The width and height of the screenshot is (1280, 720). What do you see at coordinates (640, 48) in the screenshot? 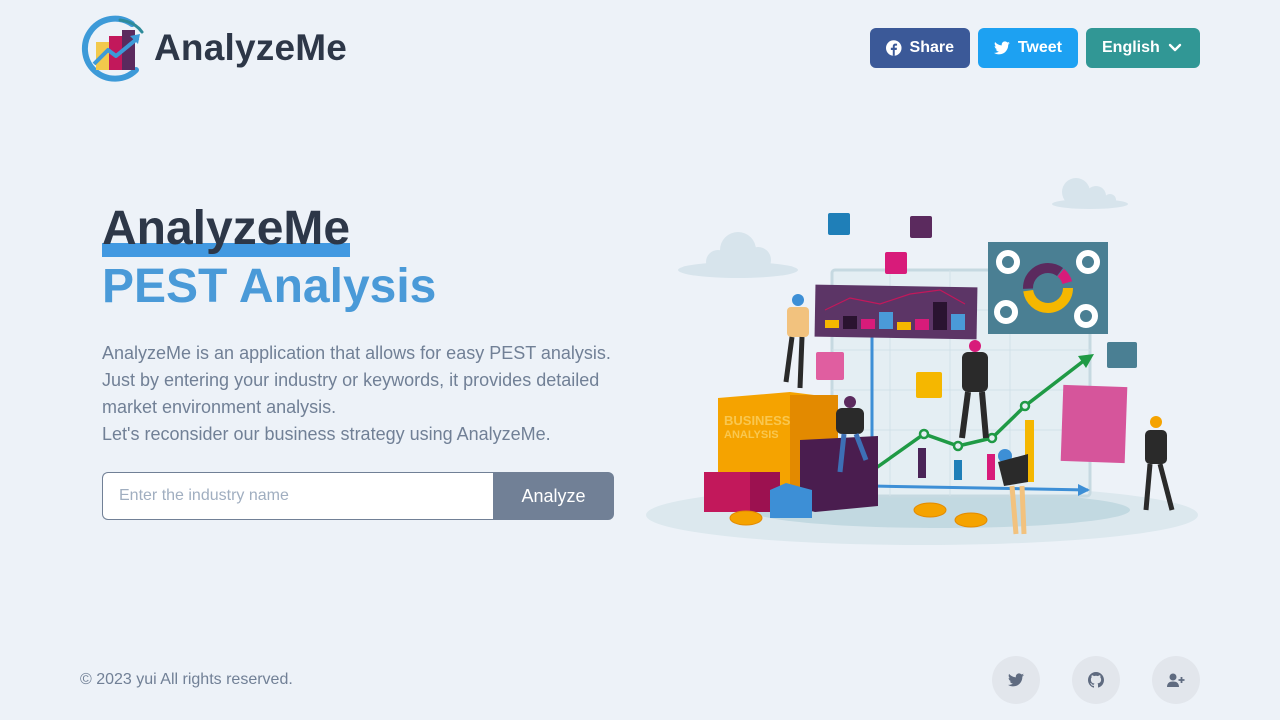
I see `header: AnalyzeMe Share Tweet English` at bounding box center [640, 48].